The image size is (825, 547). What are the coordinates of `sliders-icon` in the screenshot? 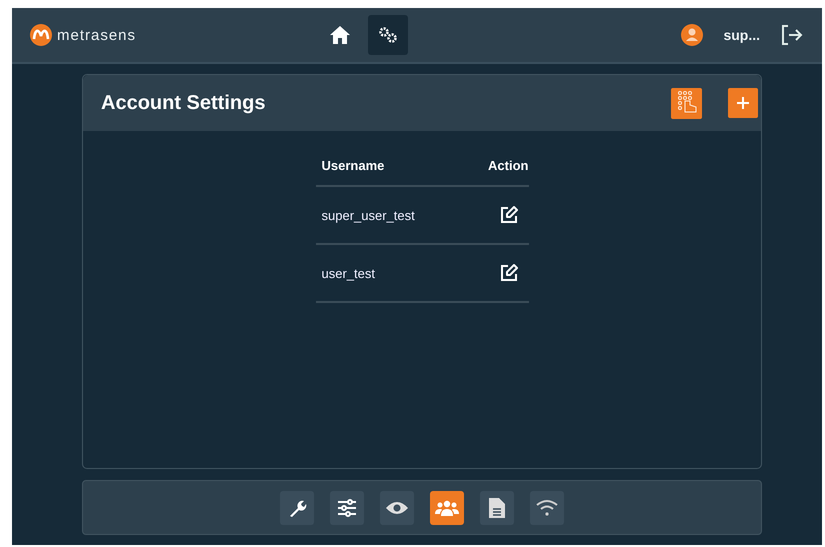 It's located at (347, 508).